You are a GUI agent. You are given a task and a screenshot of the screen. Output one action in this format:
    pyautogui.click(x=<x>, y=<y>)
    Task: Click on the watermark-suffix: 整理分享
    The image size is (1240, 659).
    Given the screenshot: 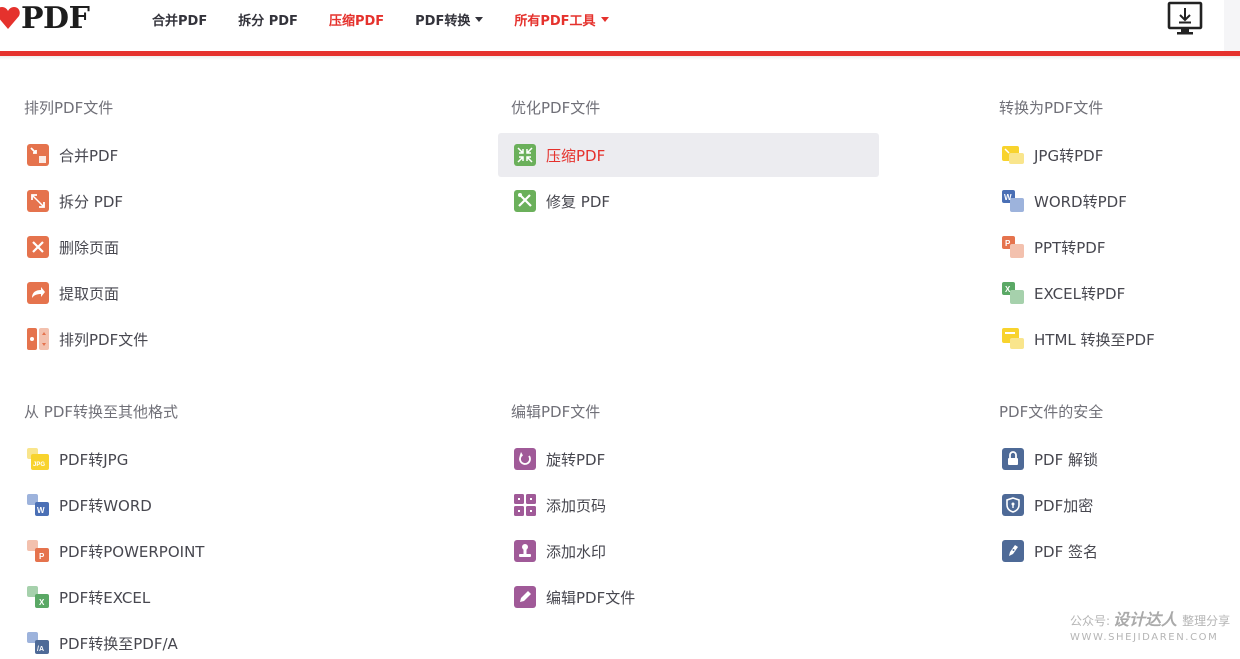 What is the action you would take?
    pyautogui.click(x=1206, y=621)
    